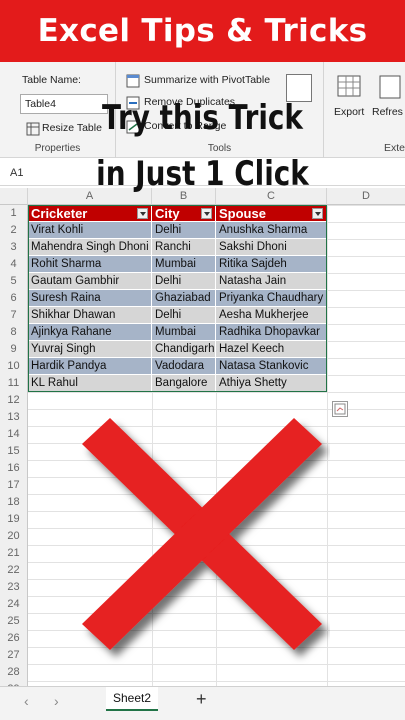 This screenshot has height=720, width=405. What do you see at coordinates (271, 247) in the screenshot?
I see `table-cell: Sakshi Dhoni` at bounding box center [271, 247].